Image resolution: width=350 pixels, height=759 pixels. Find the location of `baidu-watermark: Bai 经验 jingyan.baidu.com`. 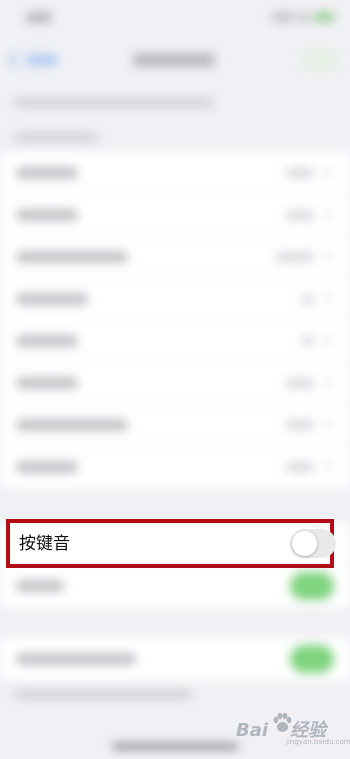

baidu-watermark: Bai 经验 jingyan.baidu.com is located at coordinates (293, 729).